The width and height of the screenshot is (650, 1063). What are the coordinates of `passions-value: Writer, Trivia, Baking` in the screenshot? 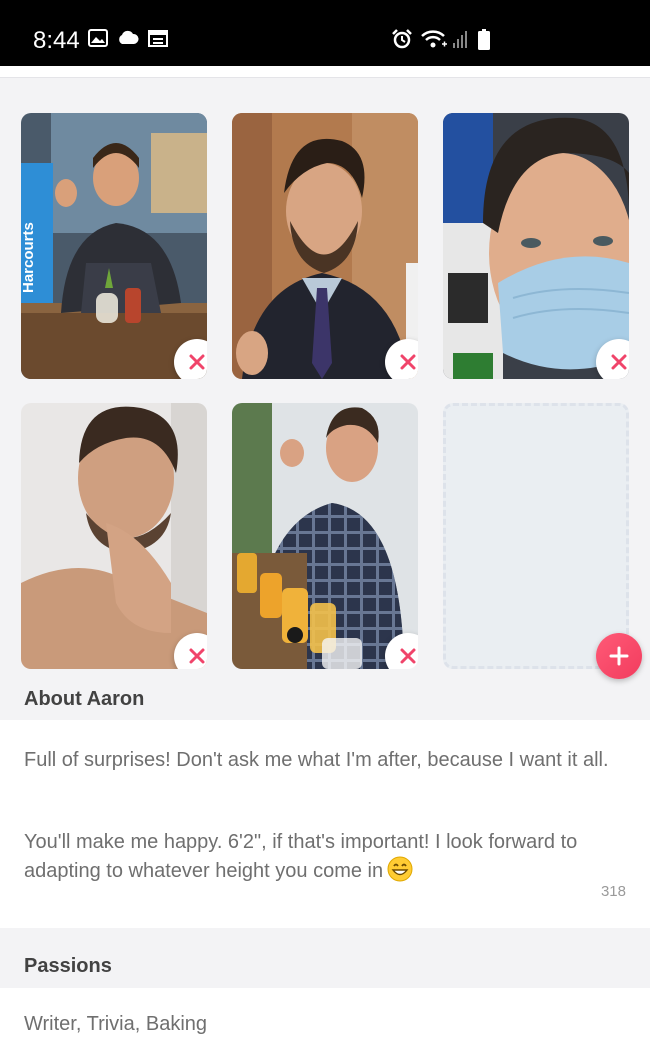 It's located at (116, 1024).